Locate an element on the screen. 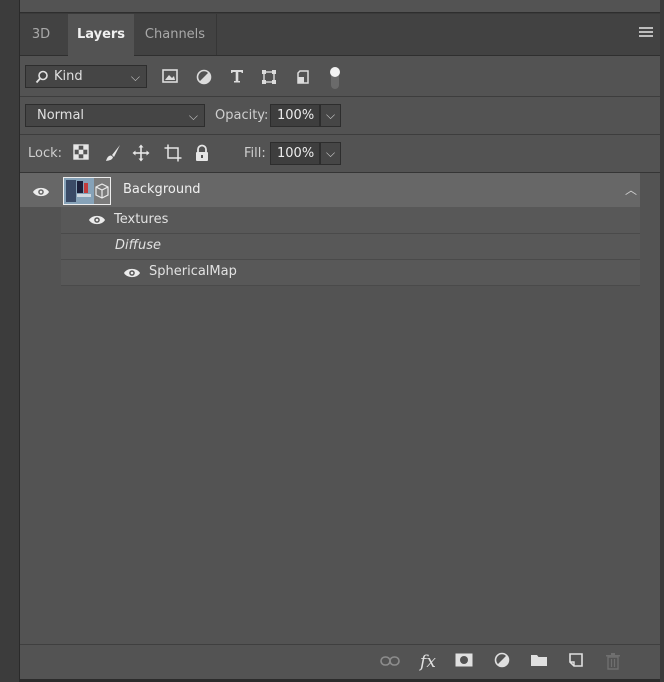 The image size is (664, 682). add-mask-icon is located at coordinates (464, 662).